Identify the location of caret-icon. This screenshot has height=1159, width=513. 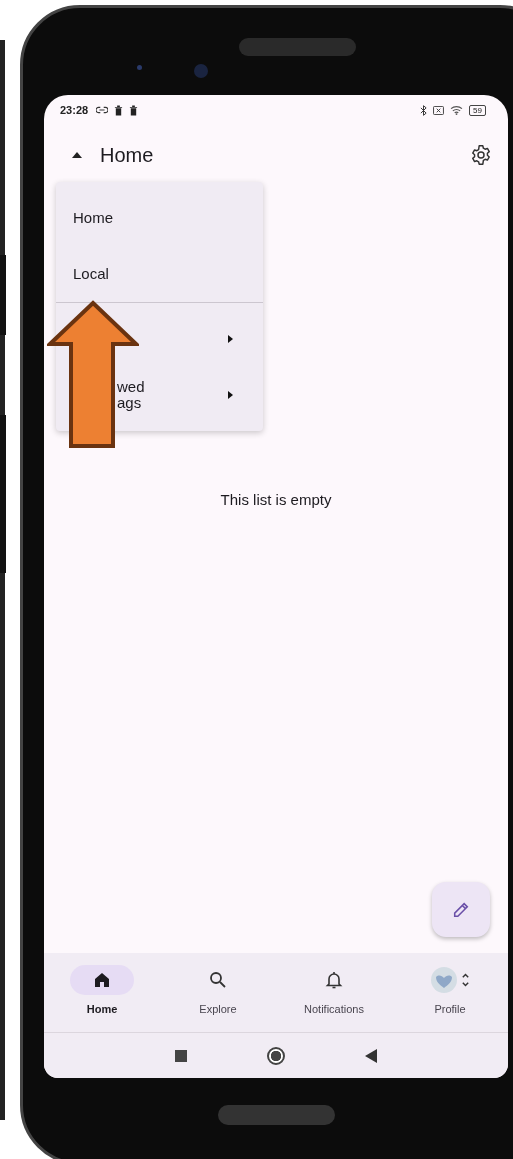
(77, 155).